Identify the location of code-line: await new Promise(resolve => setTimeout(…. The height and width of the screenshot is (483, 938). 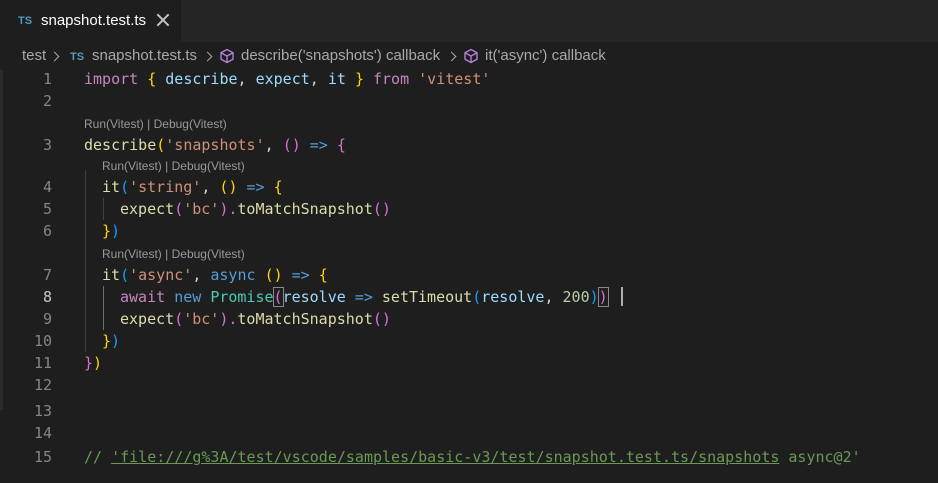
(364, 297).